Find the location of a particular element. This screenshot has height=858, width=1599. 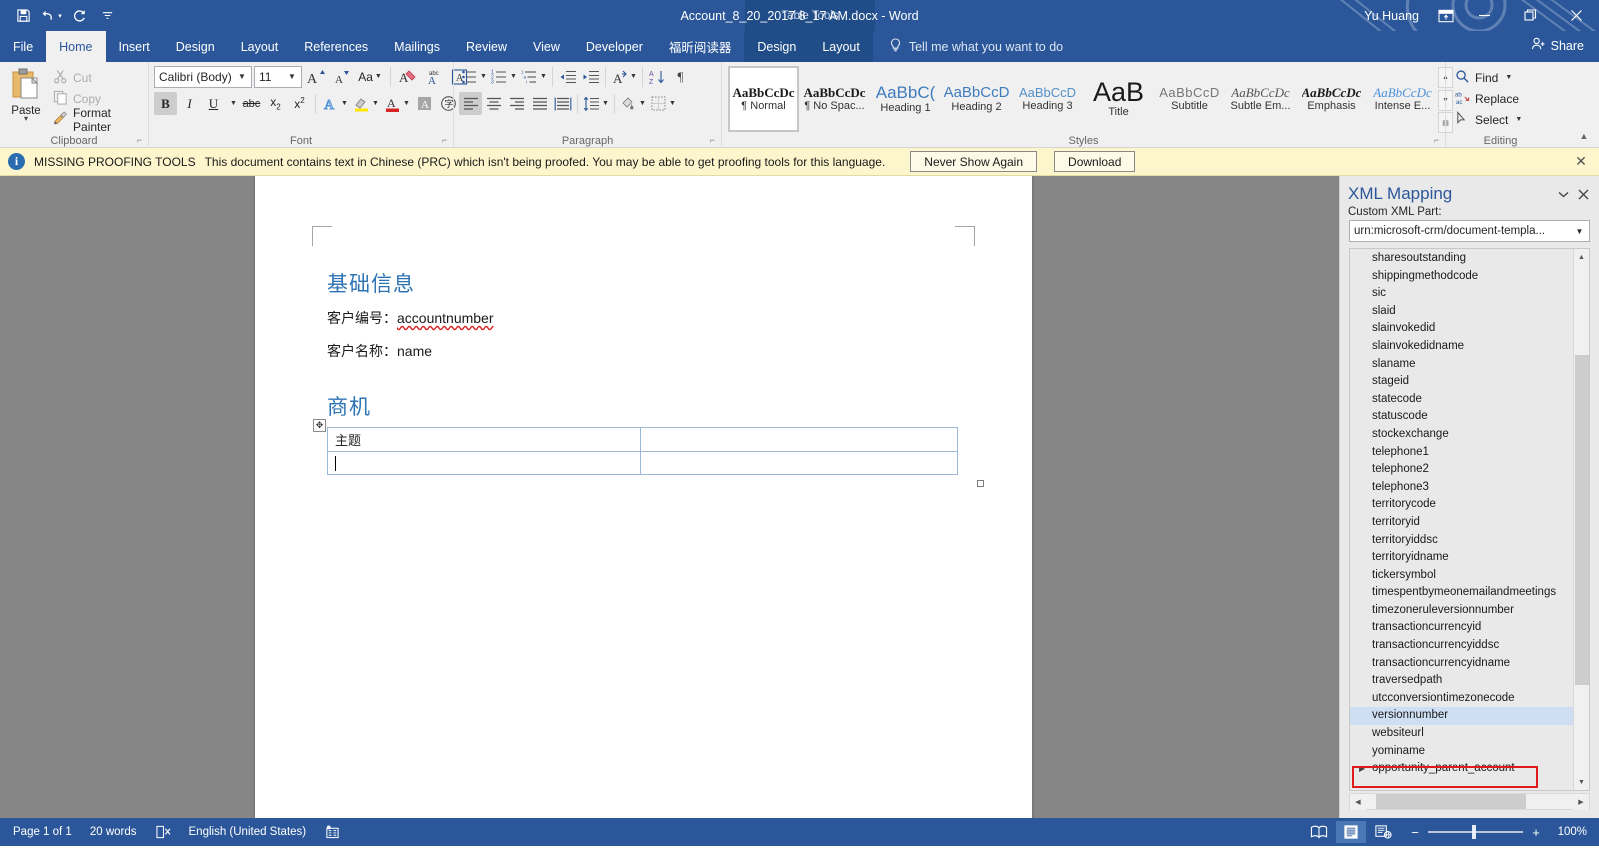

table-cell-header-subject: 主题 is located at coordinates (484, 439).